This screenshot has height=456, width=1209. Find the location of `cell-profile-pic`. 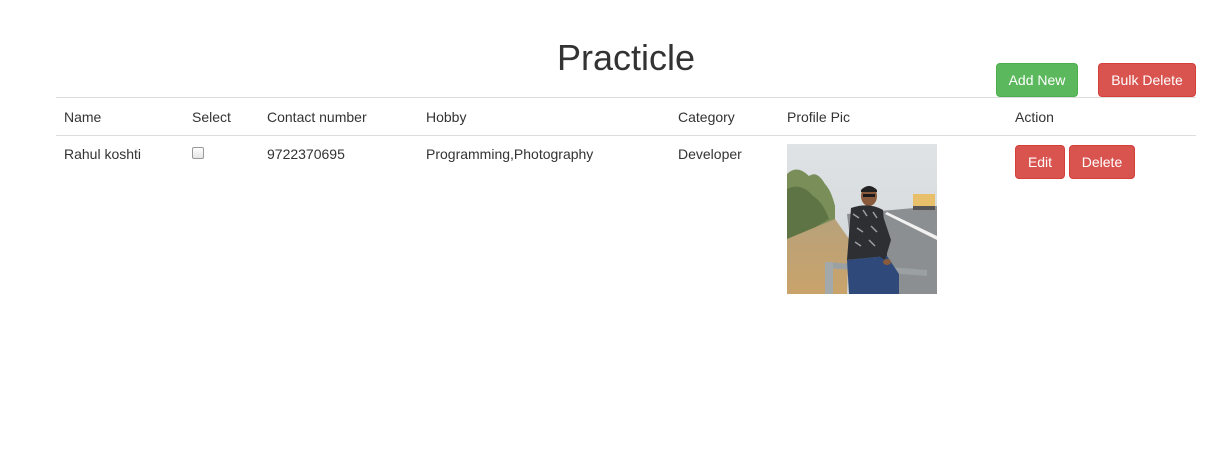

cell-profile-pic is located at coordinates (893, 219).